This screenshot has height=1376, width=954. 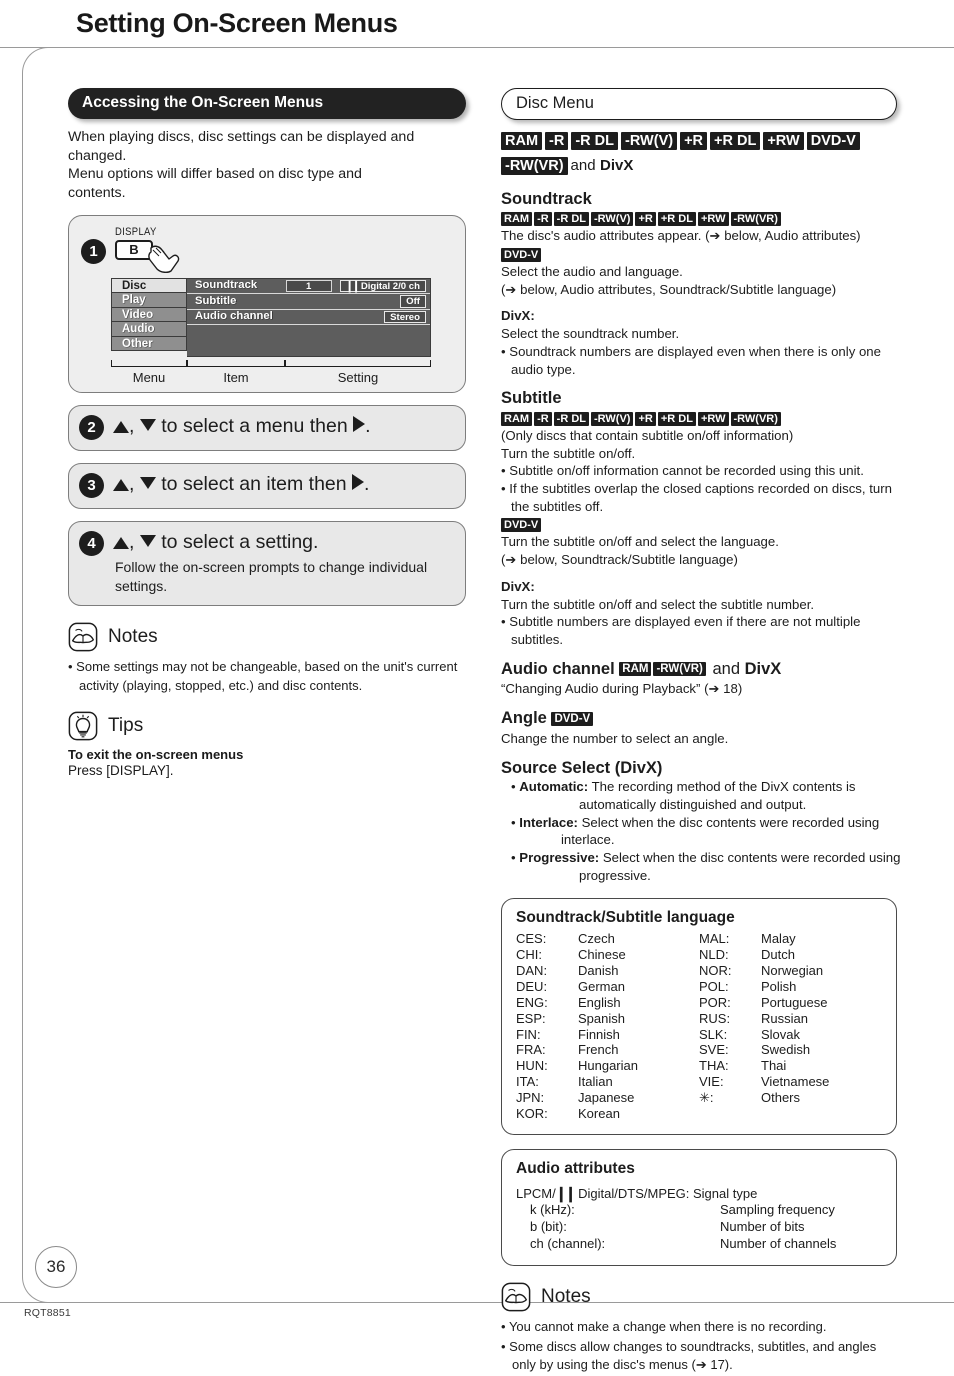 I want to click on osd-menu-item-disc: Disc, so click(x=149, y=285).